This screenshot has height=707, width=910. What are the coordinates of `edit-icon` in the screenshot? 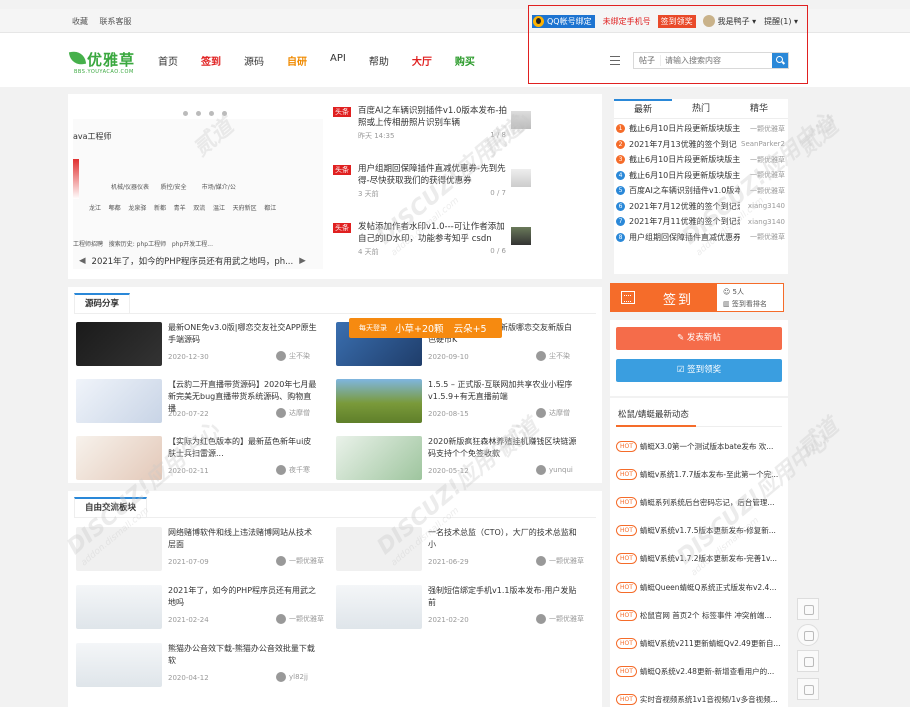 It's located at (808, 609).